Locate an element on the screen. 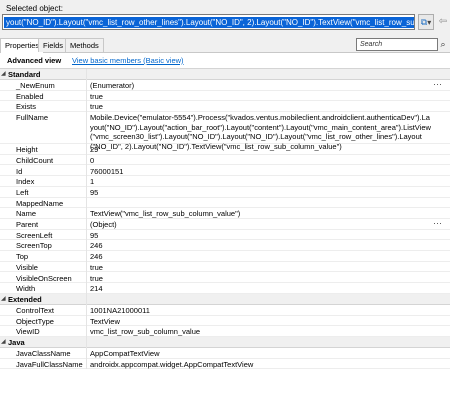 The image size is (450, 403). property-name: ControlText is located at coordinates (35, 310).